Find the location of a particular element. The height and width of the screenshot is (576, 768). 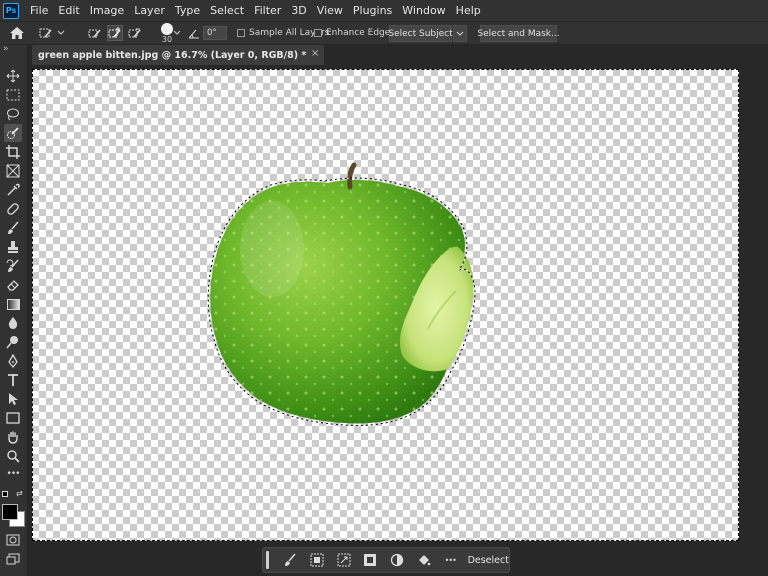

brush-picker-dropdown is located at coordinates (177, 33).